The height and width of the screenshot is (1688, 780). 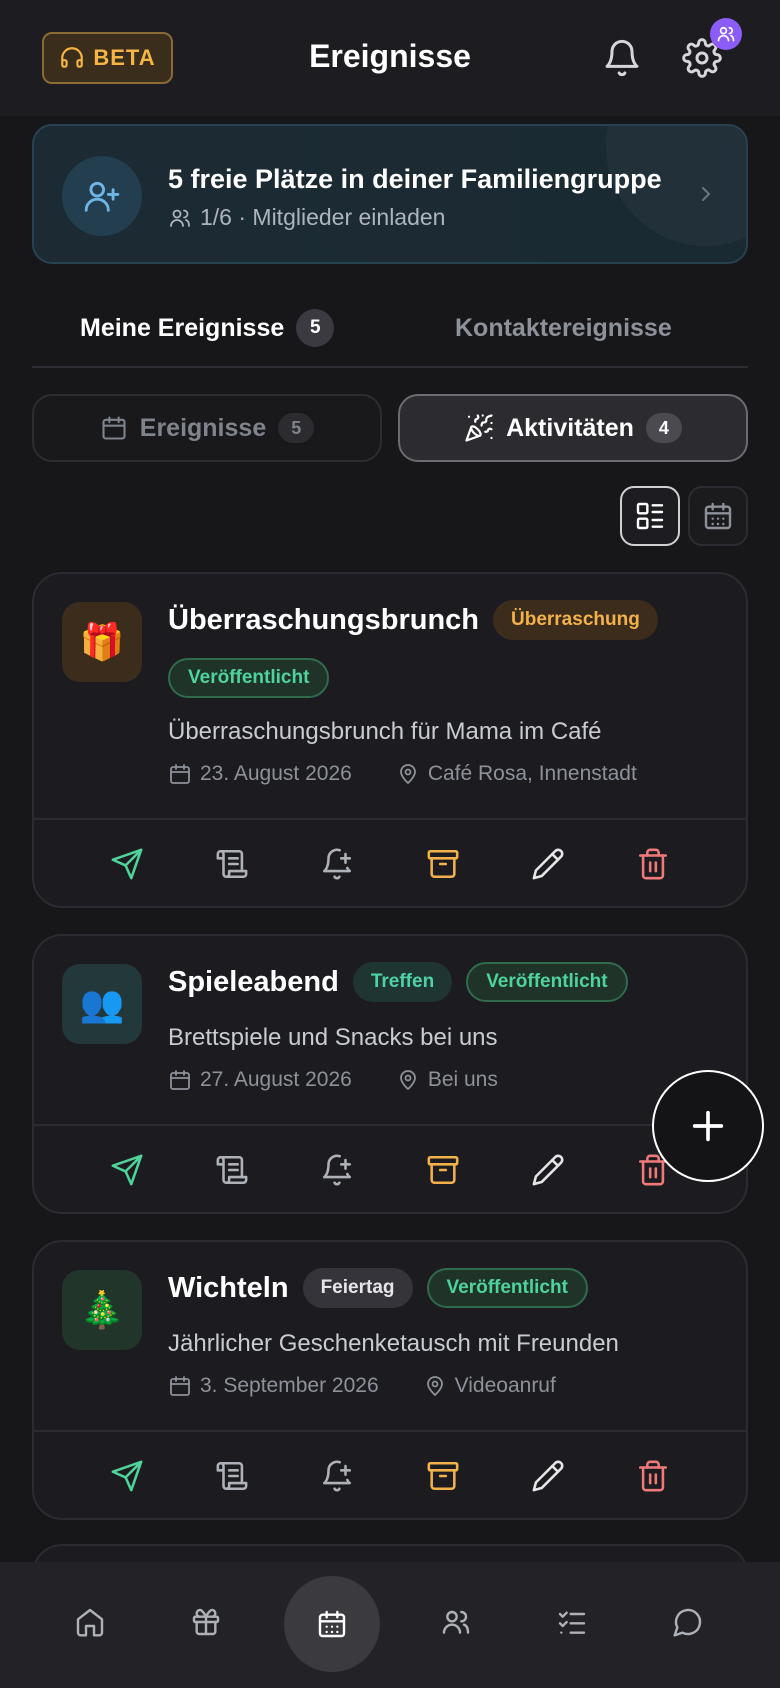 I want to click on card-title: Wichteln, so click(x=228, y=1287).